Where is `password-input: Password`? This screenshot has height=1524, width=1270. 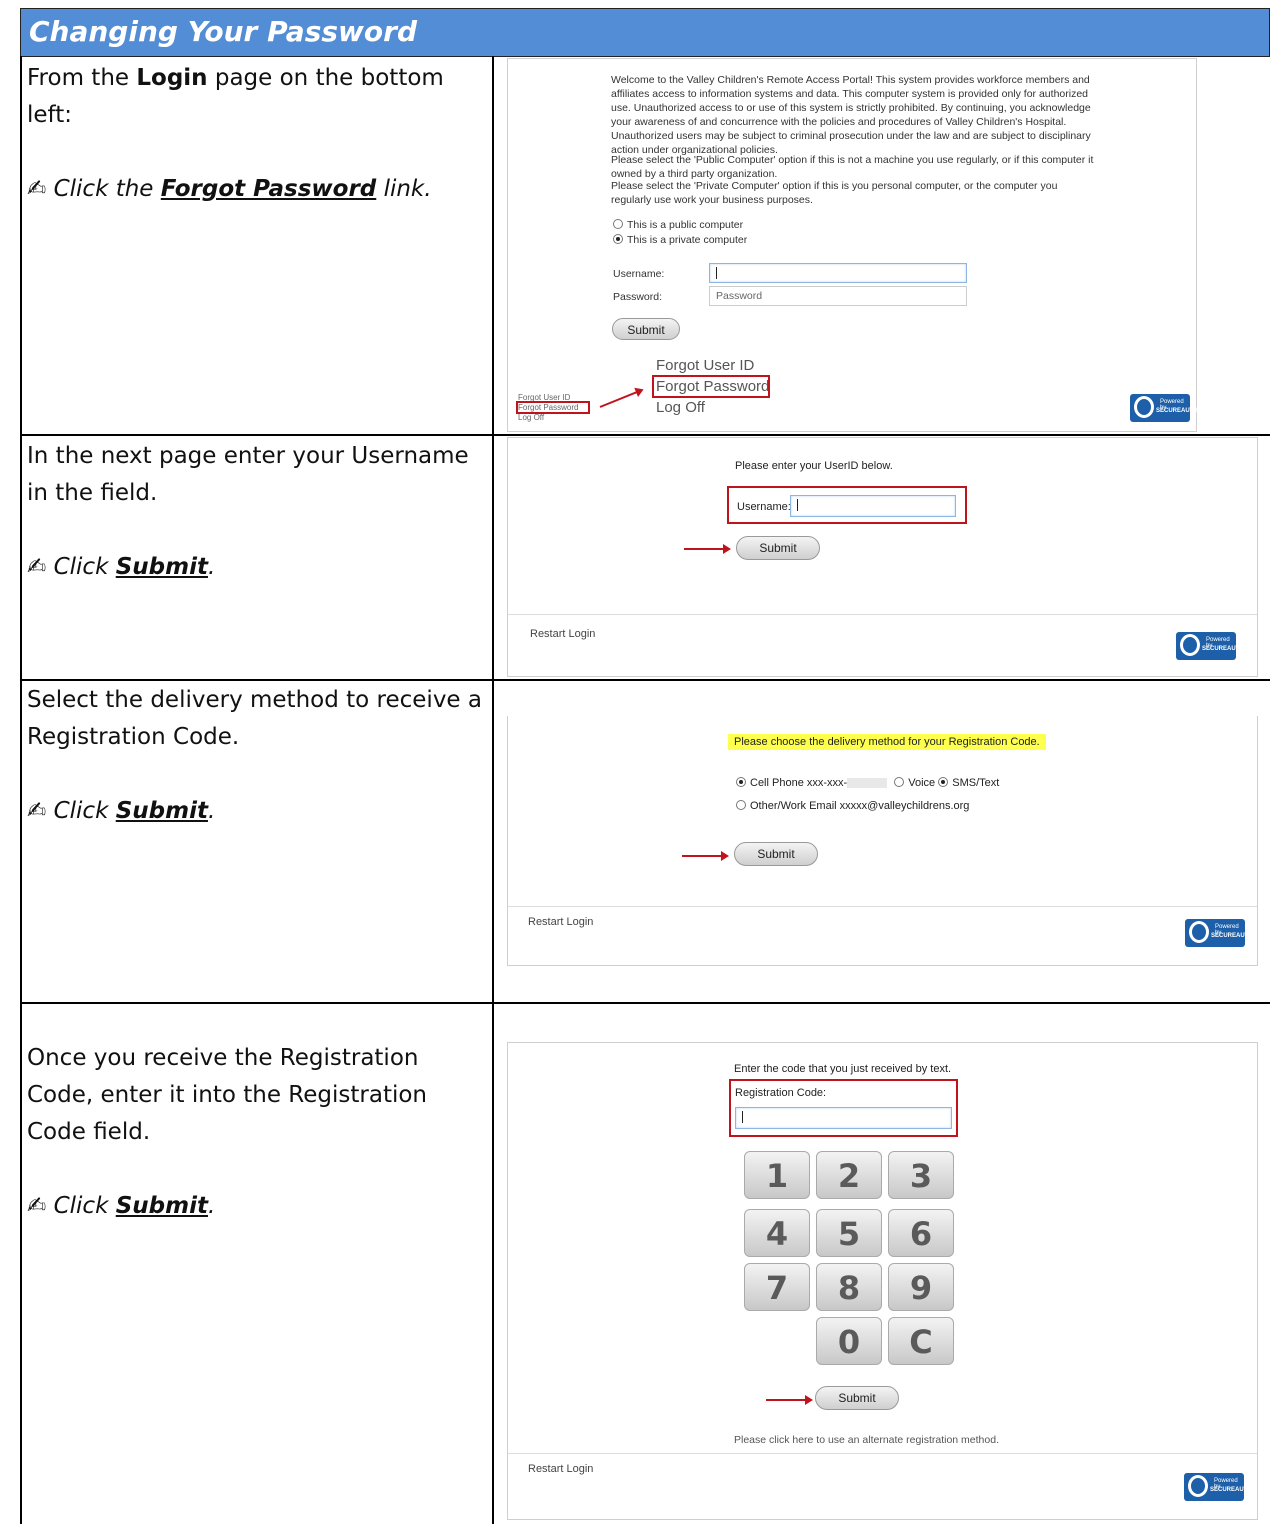
password-input: Password is located at coordinates (838, 296).